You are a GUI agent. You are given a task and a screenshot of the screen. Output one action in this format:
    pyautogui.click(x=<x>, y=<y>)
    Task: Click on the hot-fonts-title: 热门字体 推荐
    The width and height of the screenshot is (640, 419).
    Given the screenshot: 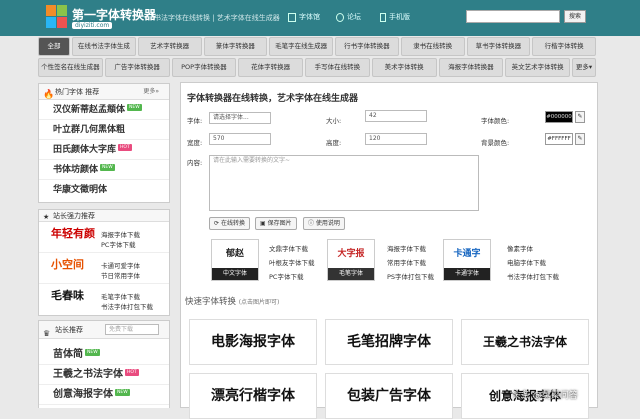 What is the action you would take?
    pyautogui.click(x=77, y=92)
    